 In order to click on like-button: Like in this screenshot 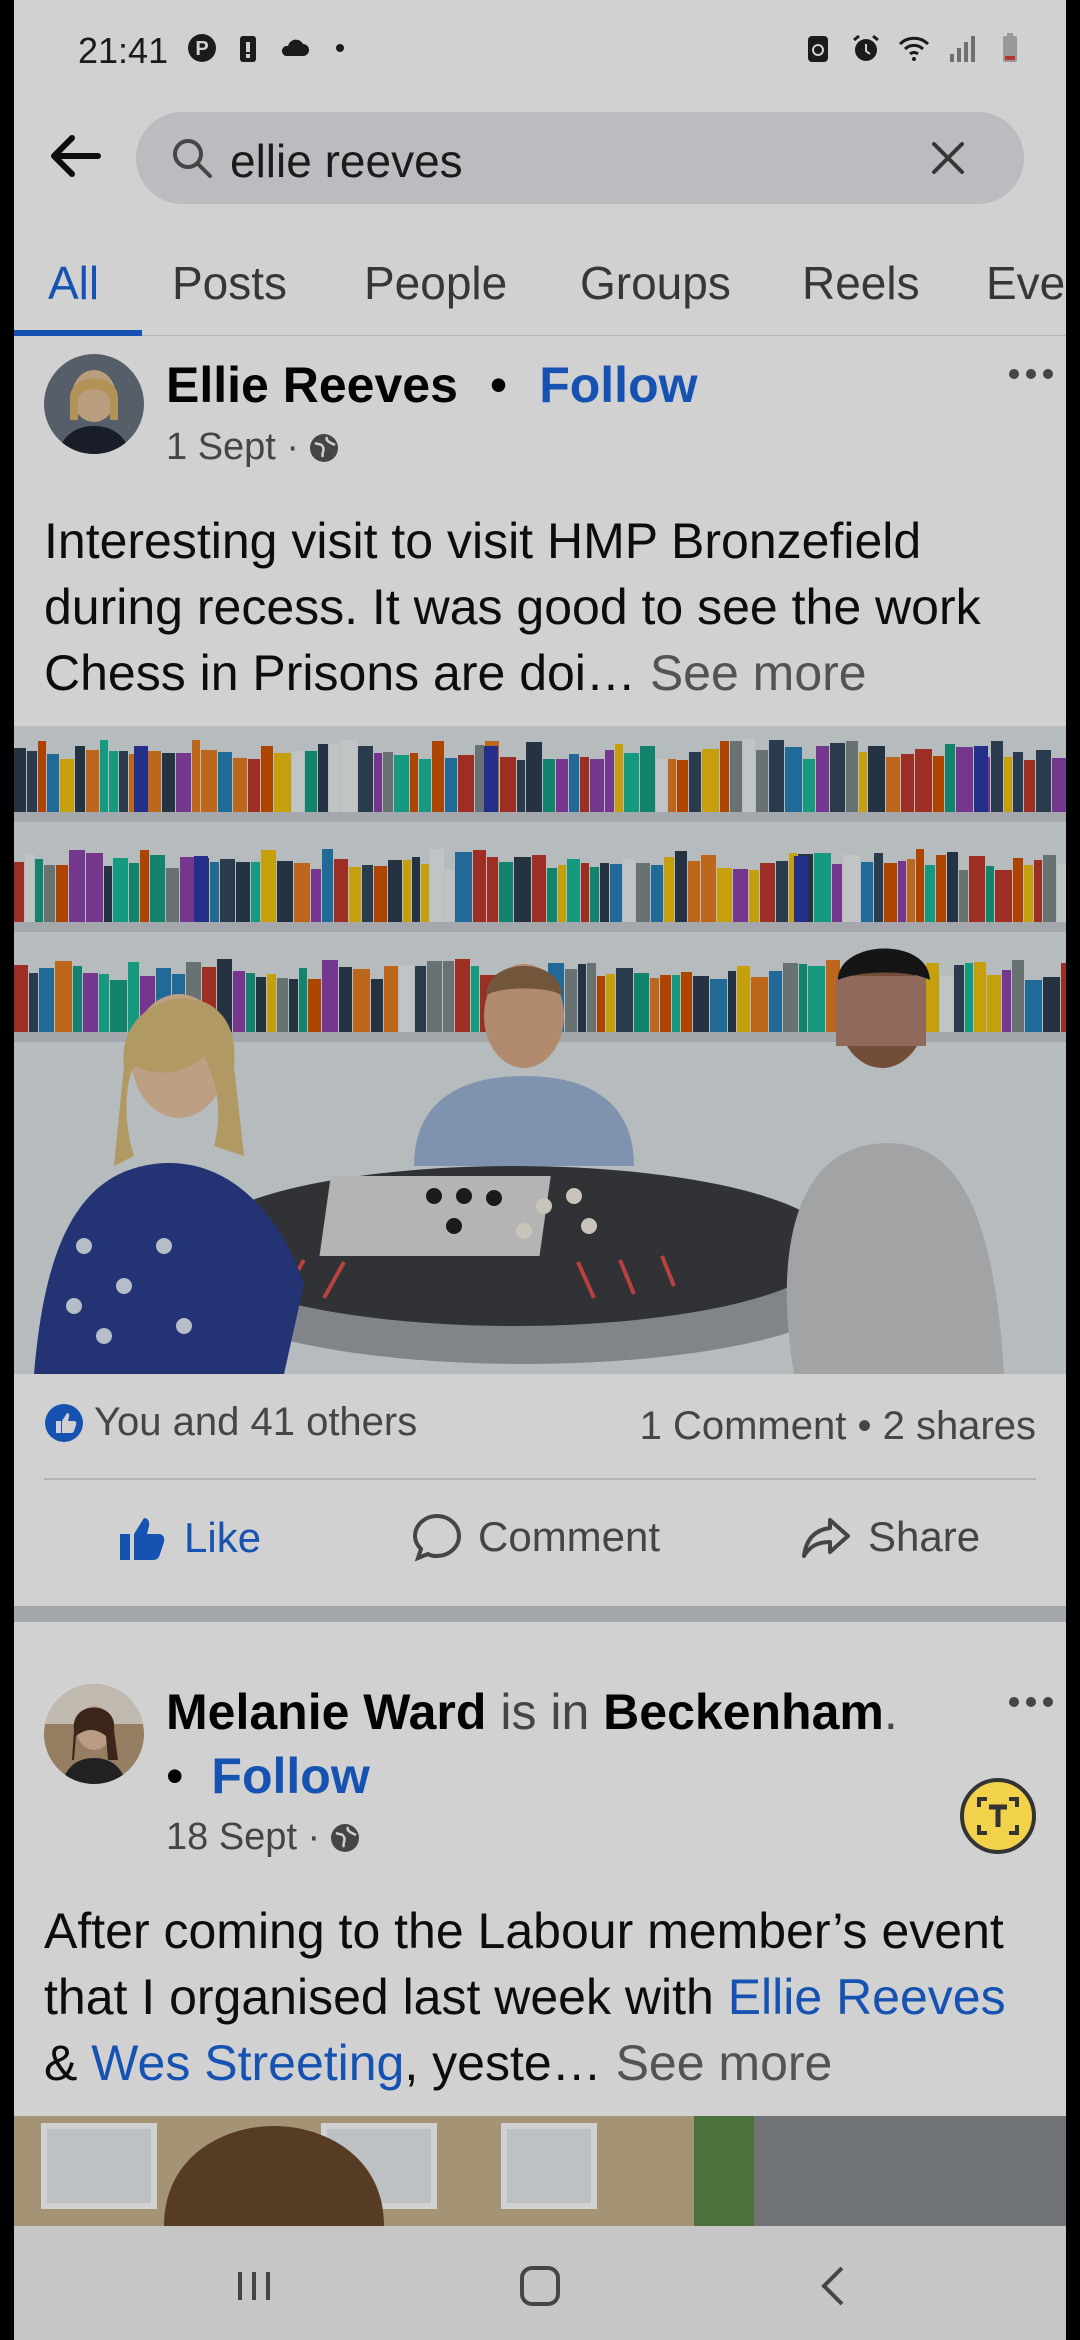, I will do `click(187, 1538)`.